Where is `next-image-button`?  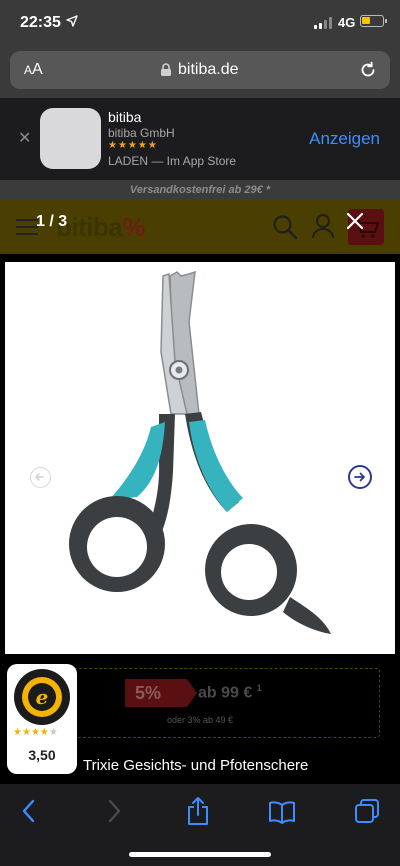 next-image-button is located at coordinates (360, 477).